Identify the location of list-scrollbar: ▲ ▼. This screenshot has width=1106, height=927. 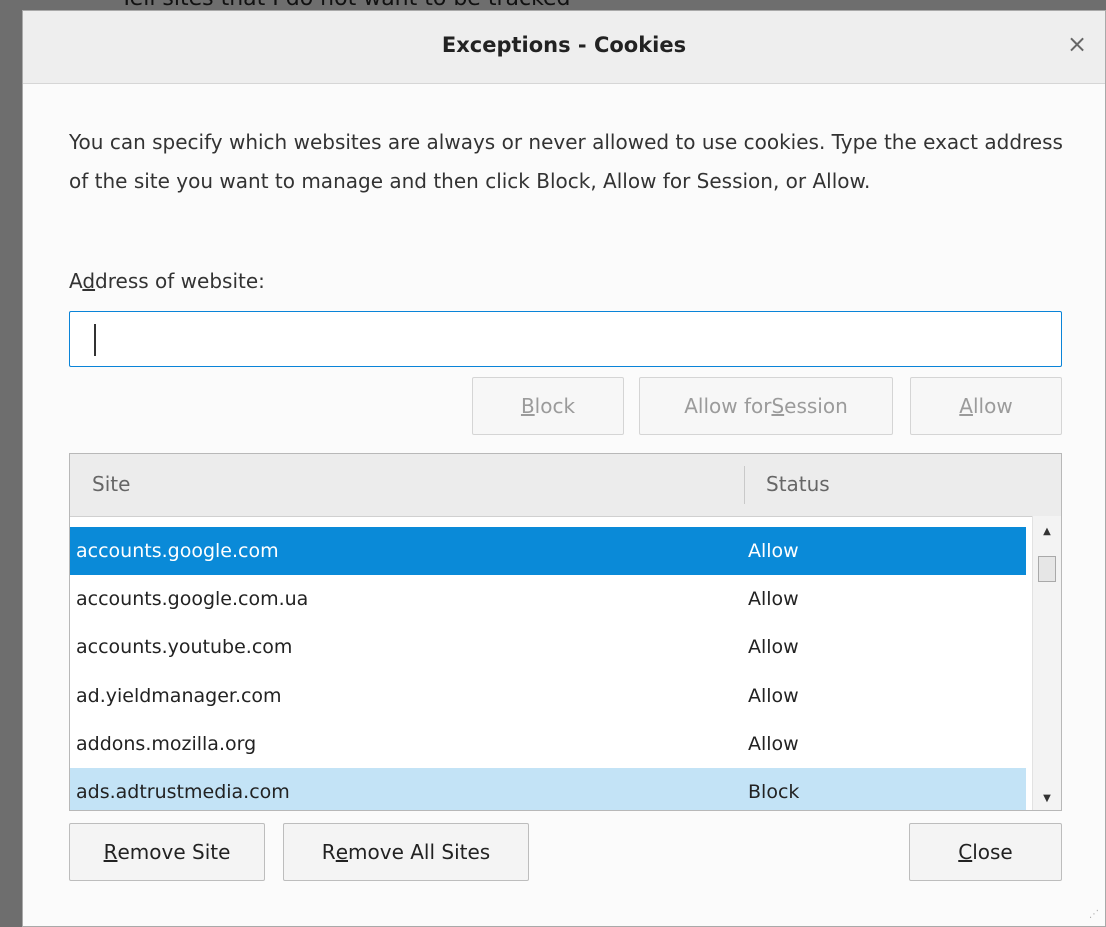
(1046, 663).